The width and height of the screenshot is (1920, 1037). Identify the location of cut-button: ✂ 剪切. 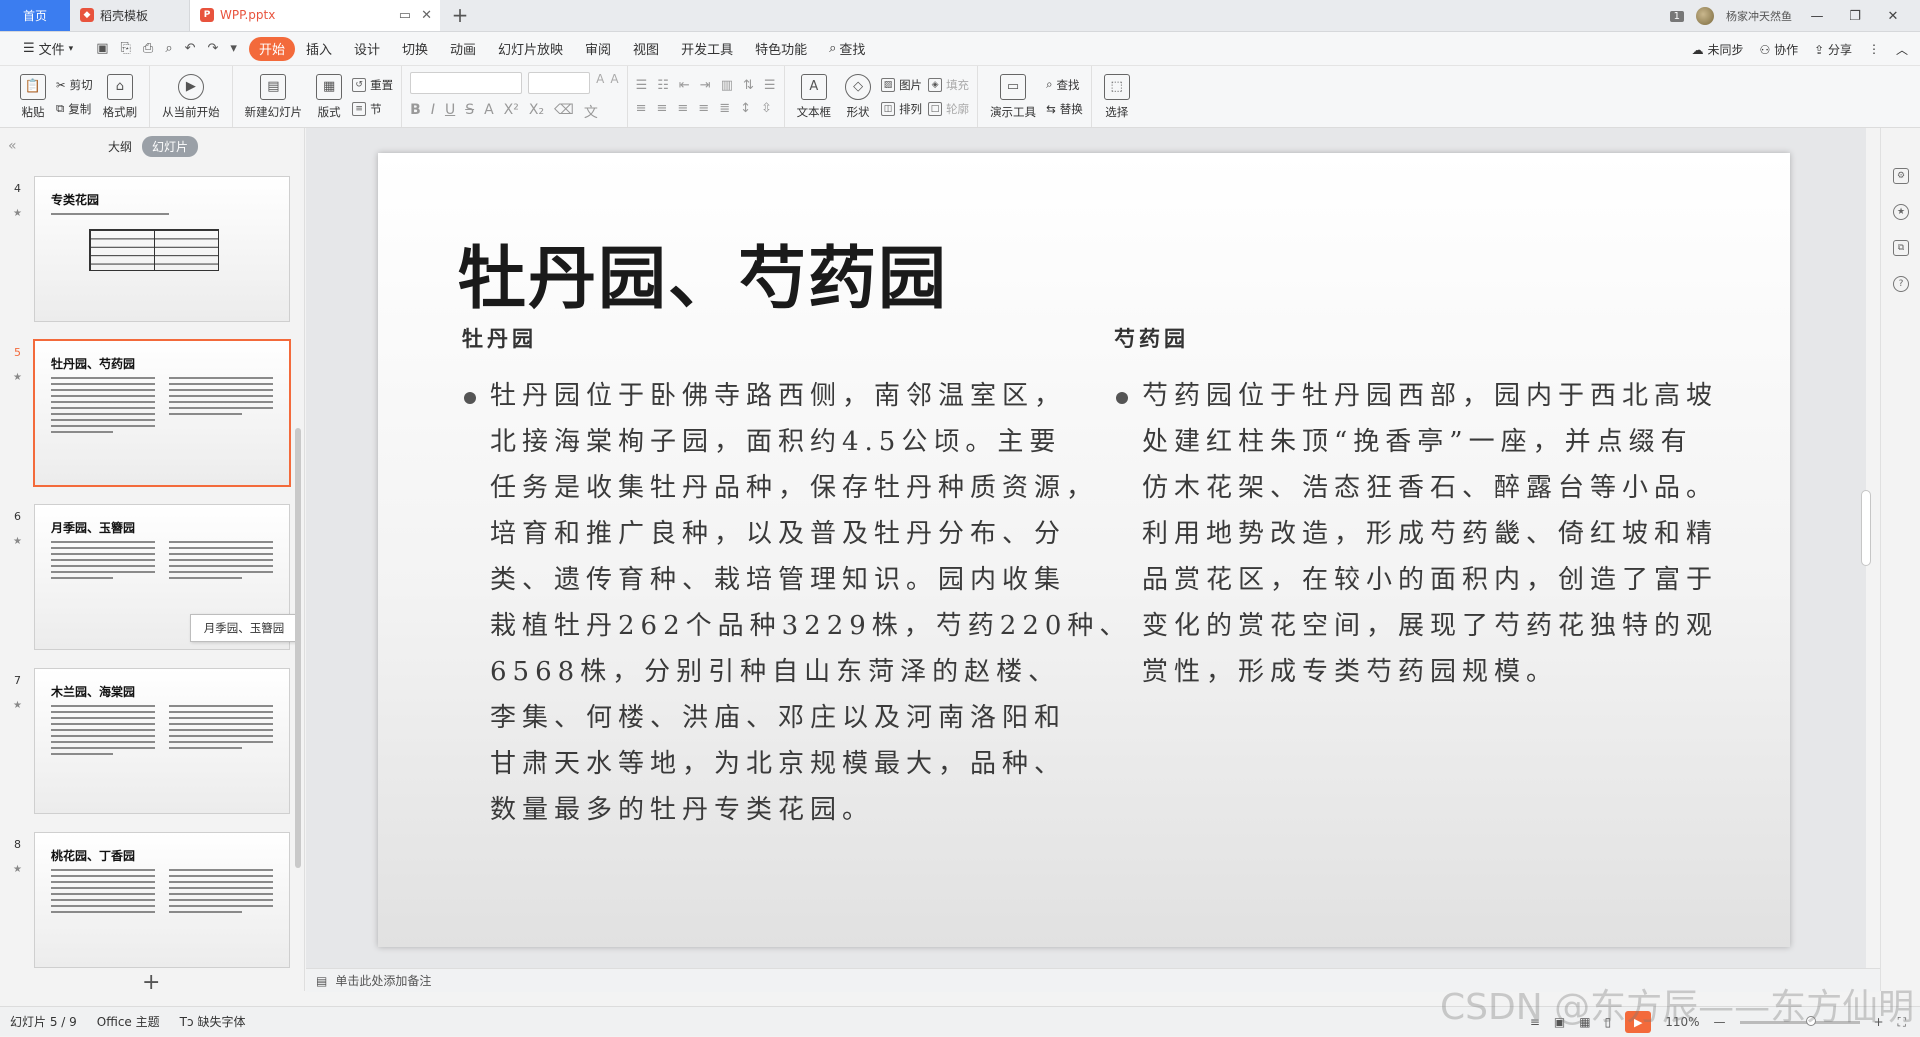
(74, 85).